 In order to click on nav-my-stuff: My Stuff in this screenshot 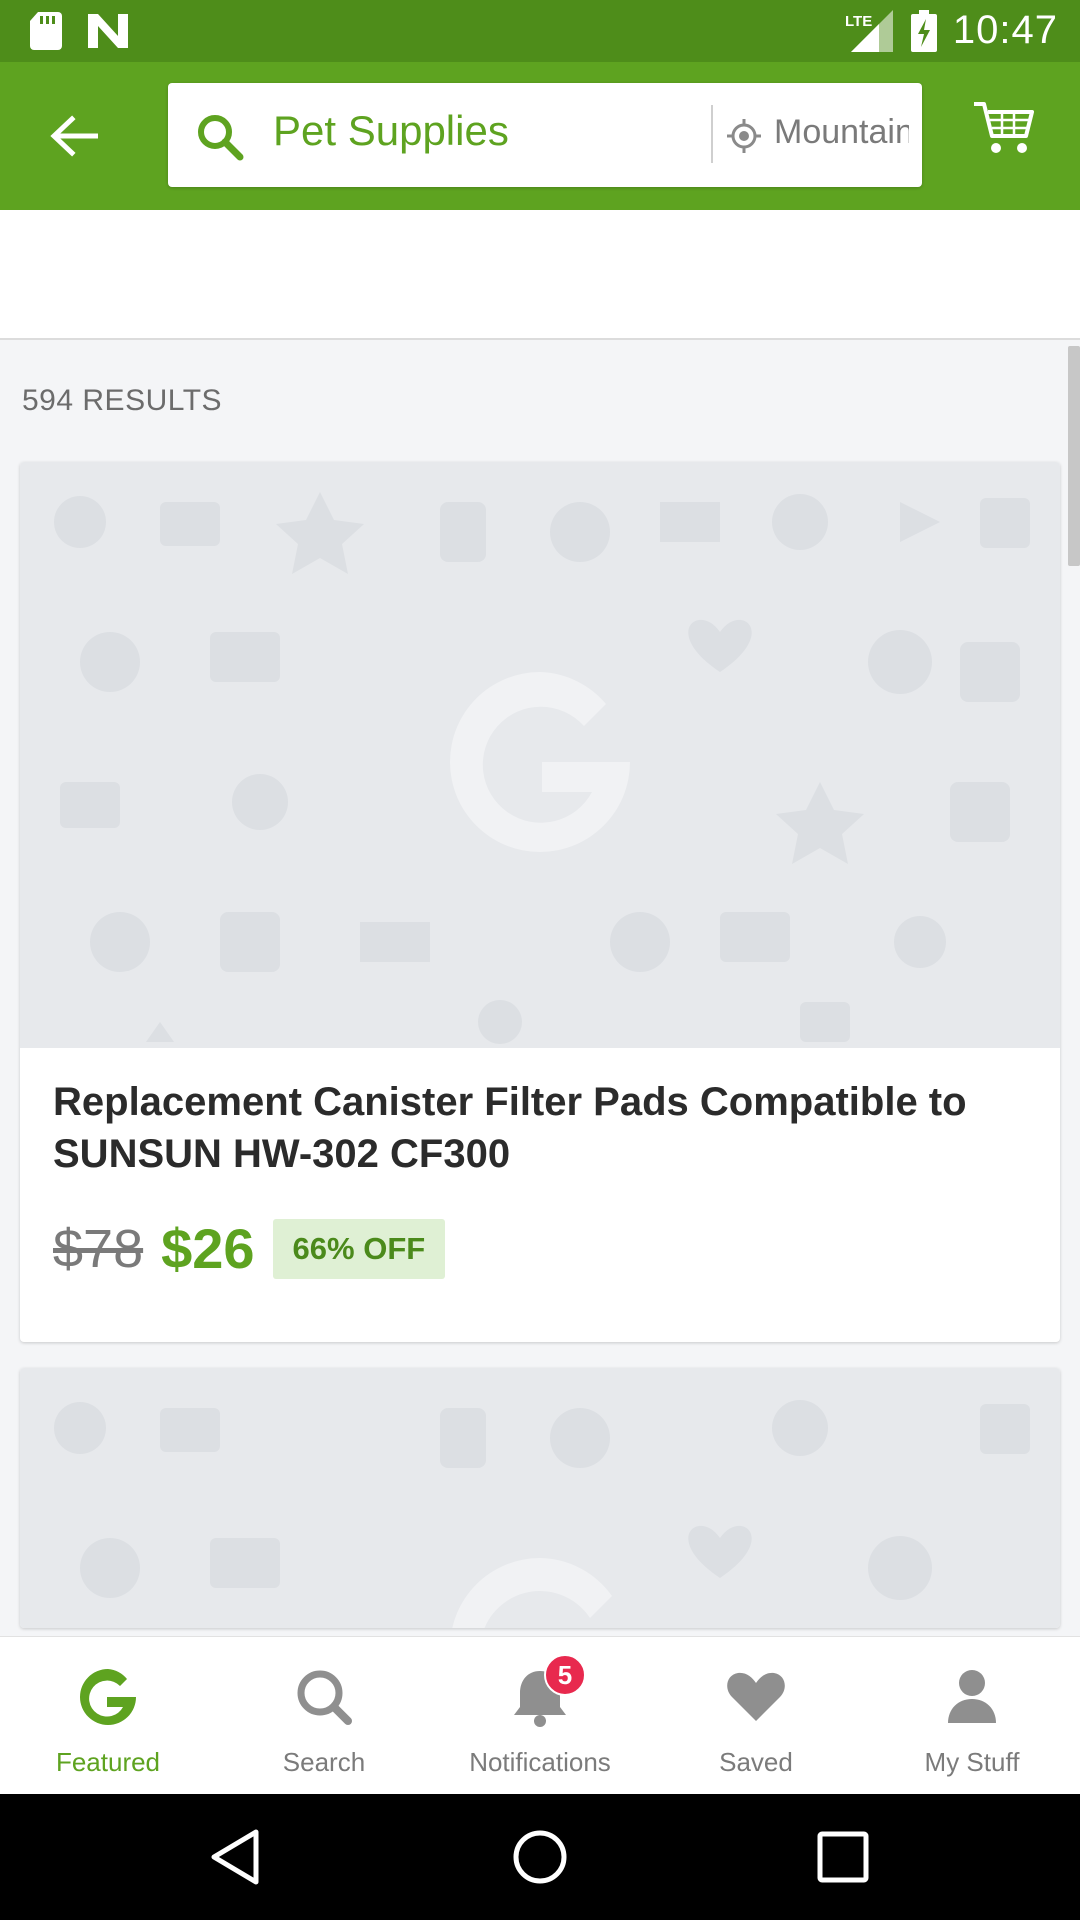, I will do `click(972, 1715)`.